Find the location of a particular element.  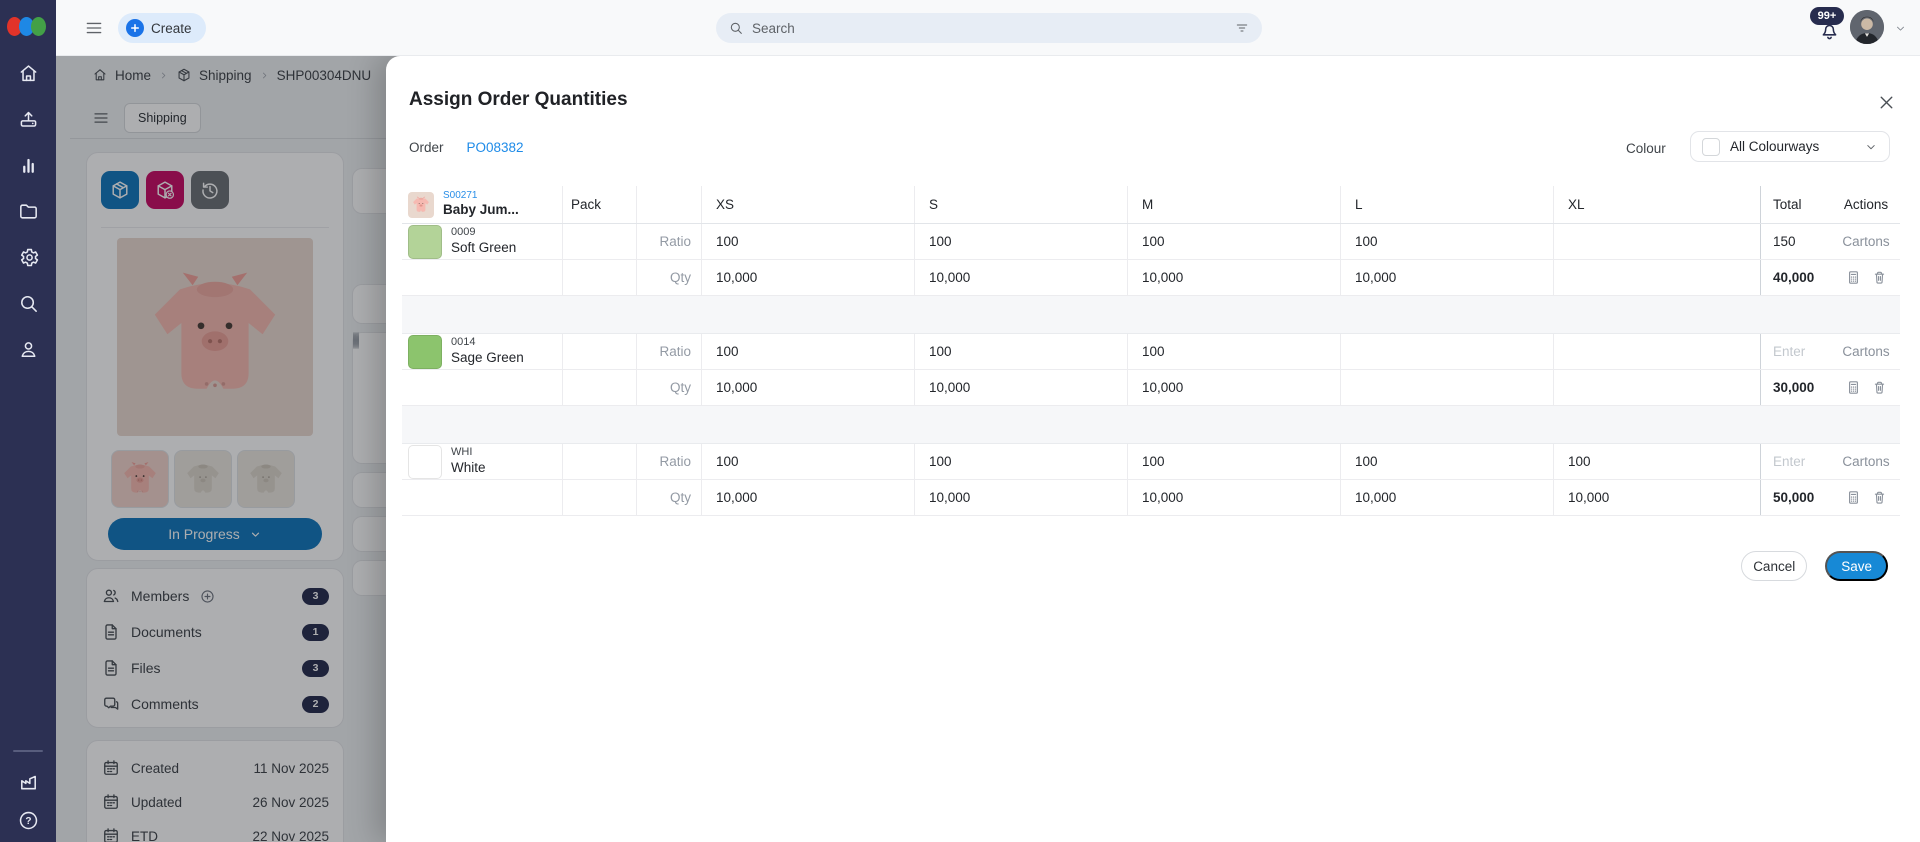

cancel-button: Cancel is located at coordinates (1774, 566).